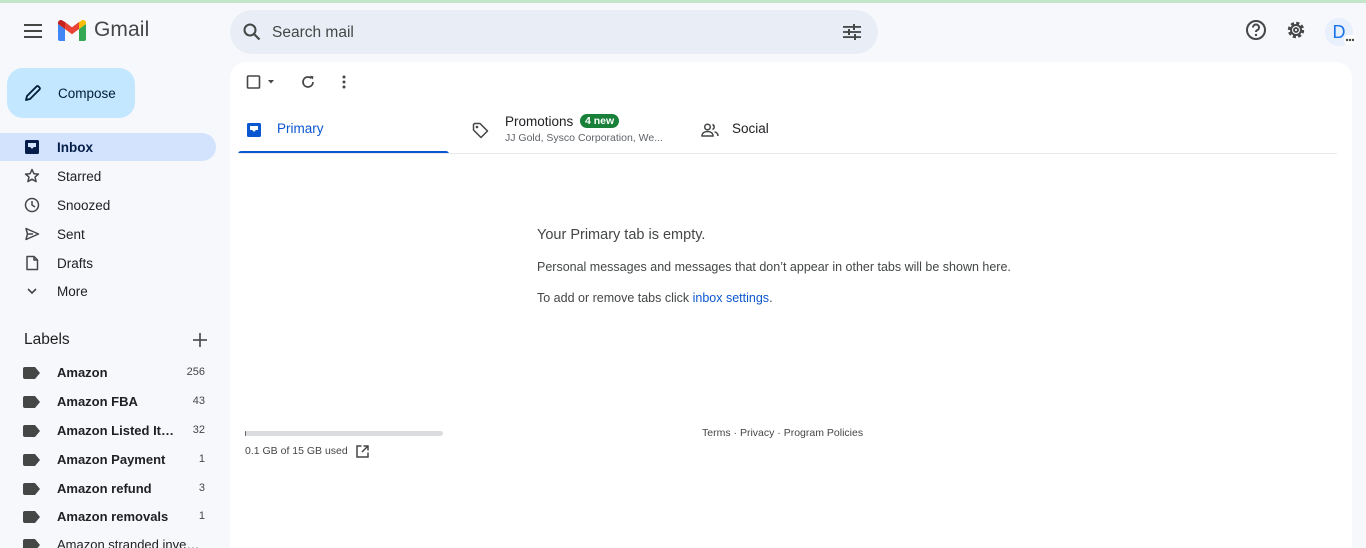 The height and width of the screenshot is (548, 1366). What do you see at coordinates (32, 147) in the screenshot?
I see `inbox-icon` at bounding box center [32, 147].